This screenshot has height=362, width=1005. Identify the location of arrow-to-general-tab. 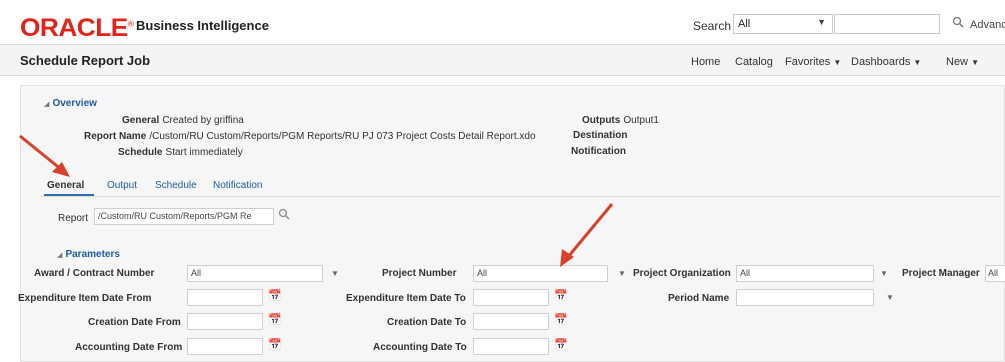
(44, 155).